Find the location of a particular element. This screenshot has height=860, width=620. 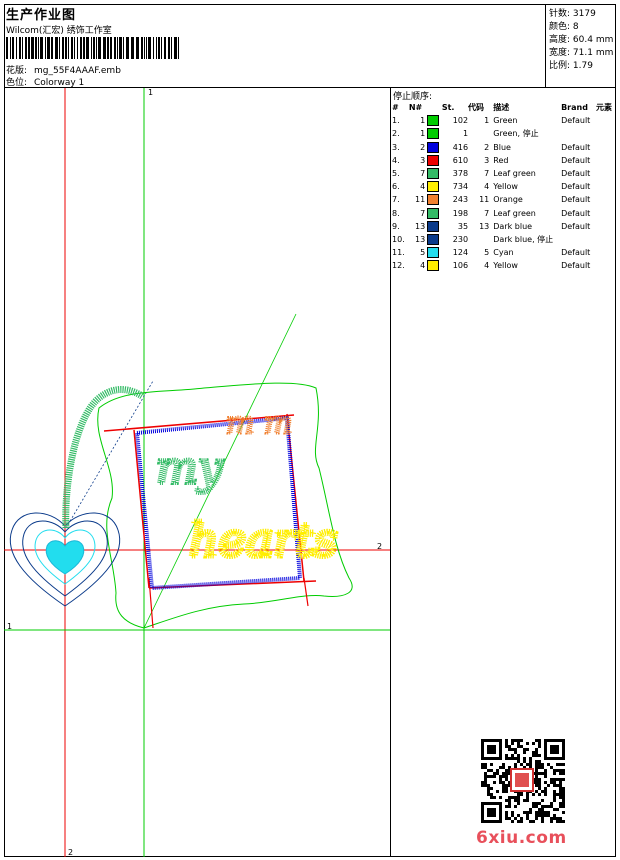

leaf-stem is located at coordinates (103, 457).